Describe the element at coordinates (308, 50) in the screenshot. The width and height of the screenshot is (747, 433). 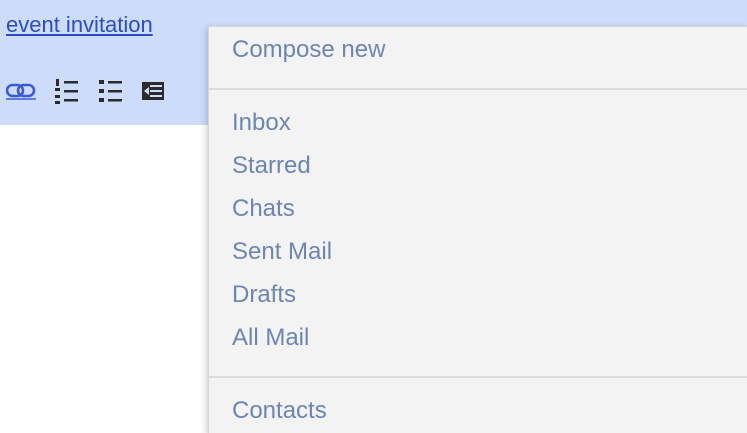
I see `menu-item-compose-new: Compose new` at that location.